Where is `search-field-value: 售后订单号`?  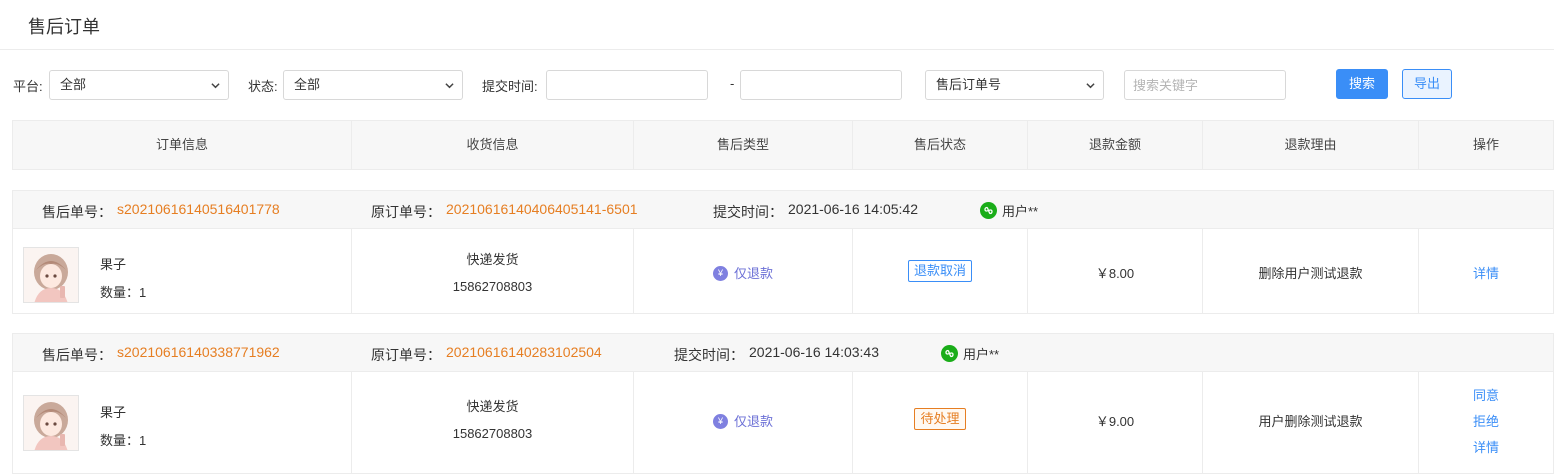
search-field-value: 售后订单号 is located at coordinates (969, 84).